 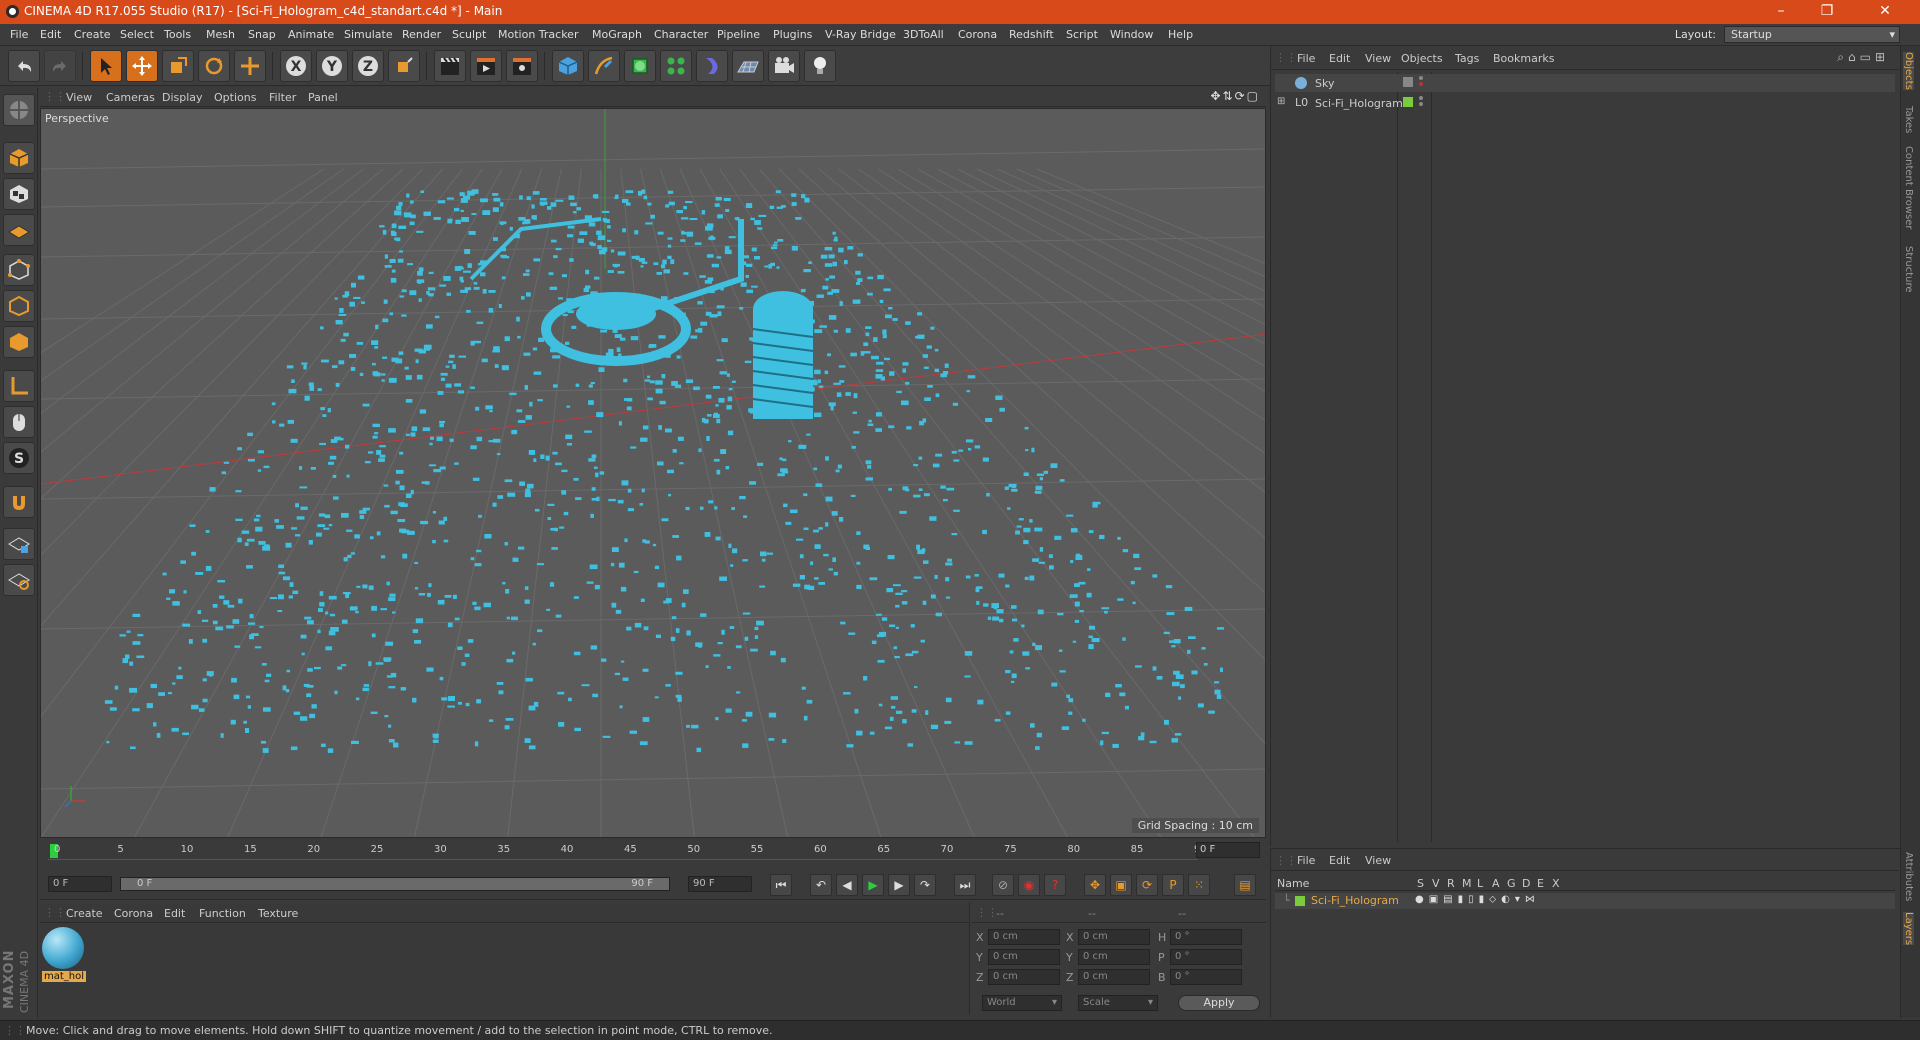 What do you see at coordinates (1863, 57) in the screenshot?
I see `search-home-icons: ⌕⌂▭⊞` at bounding box center [1863, 57].